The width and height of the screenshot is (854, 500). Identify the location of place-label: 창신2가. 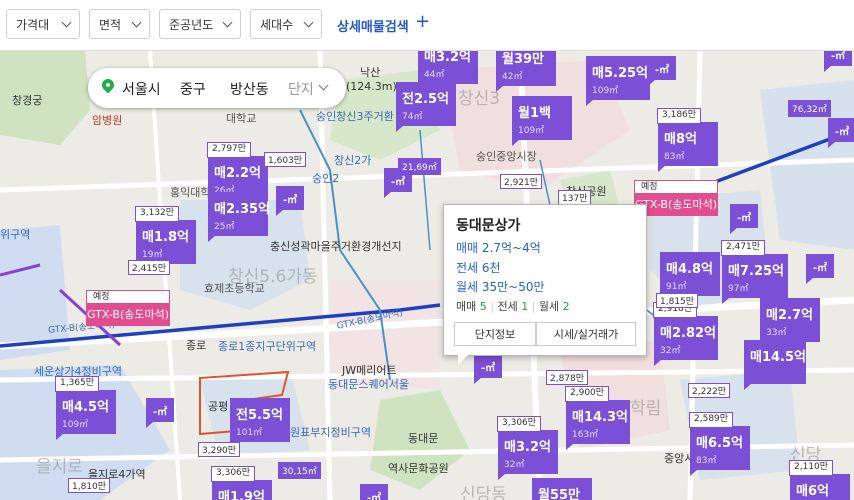
(353, 160).